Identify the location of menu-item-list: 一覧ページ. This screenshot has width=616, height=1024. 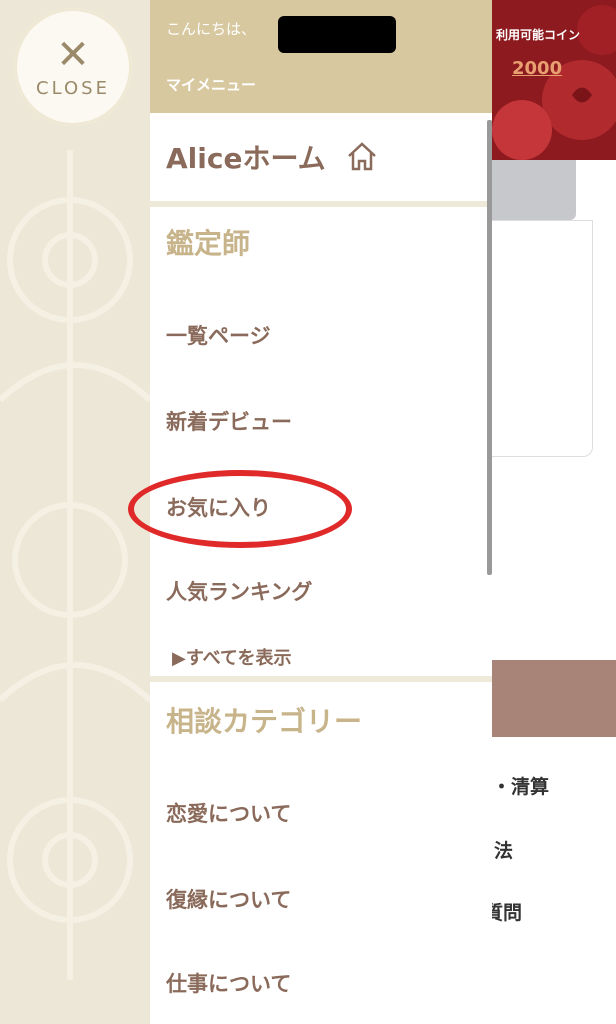
(210, 335).